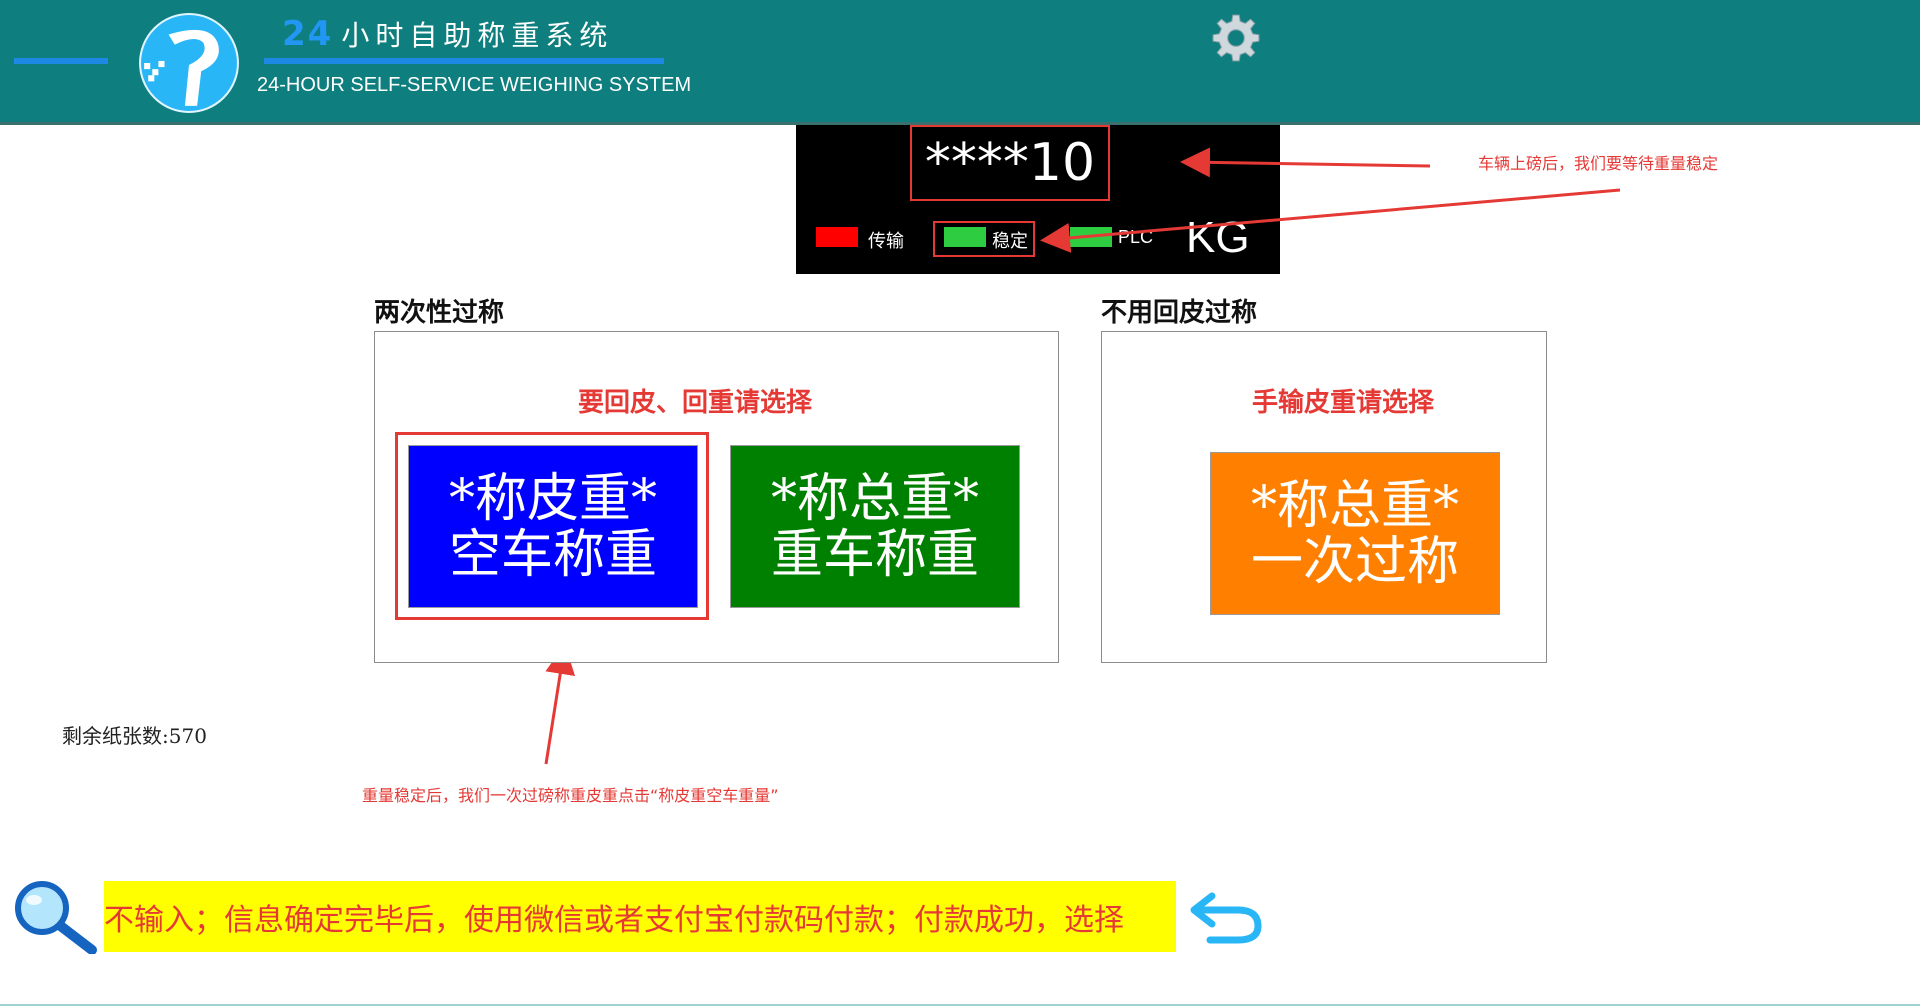 The image size is (1920, 1006). I want to click on transmit-label: 传输, so click(886, 241).